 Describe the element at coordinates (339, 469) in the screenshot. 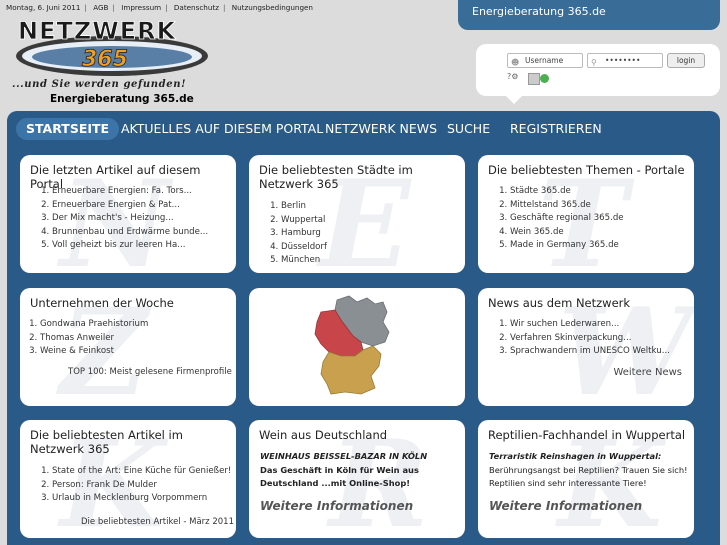

I see `wine-line-1: Das Geschäft in Köln für Wein aus` at that location.